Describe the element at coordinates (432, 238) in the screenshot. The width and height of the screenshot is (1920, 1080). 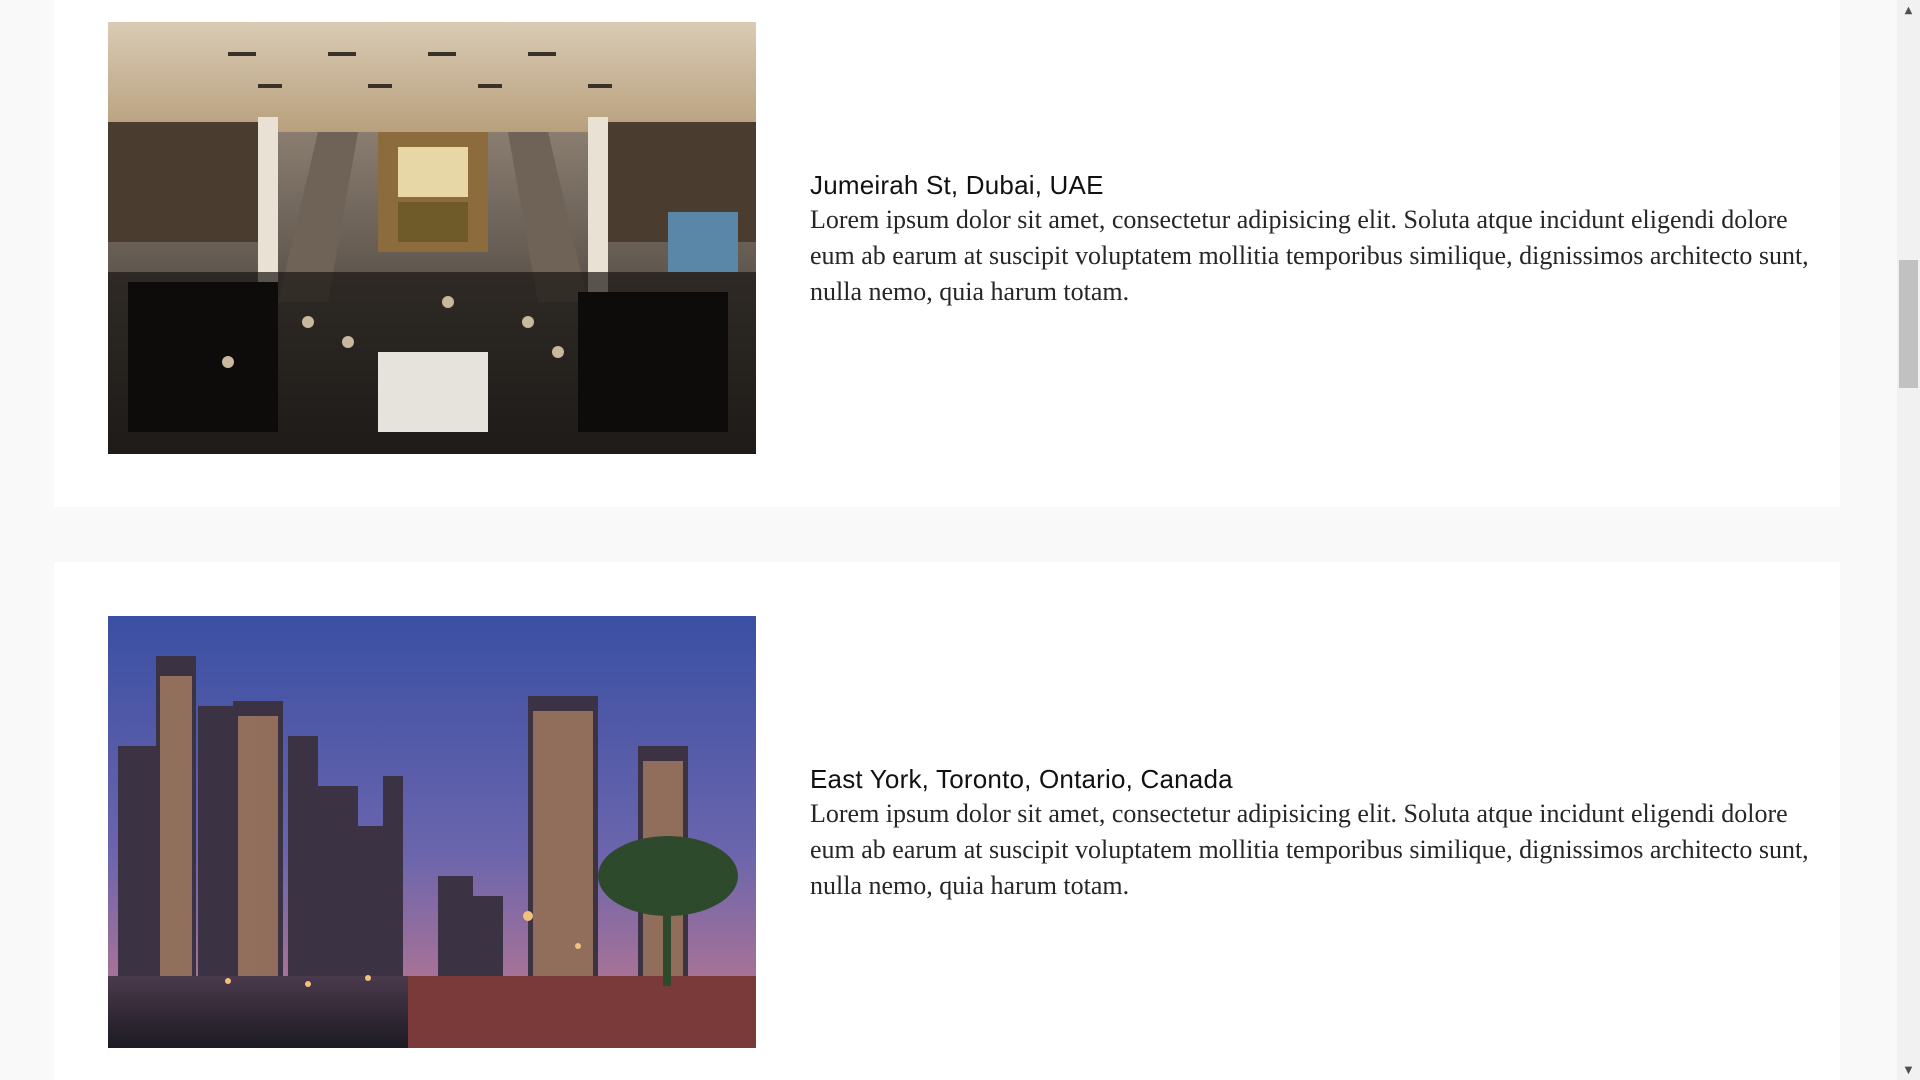
I see `mall-interior-photo` at that location.